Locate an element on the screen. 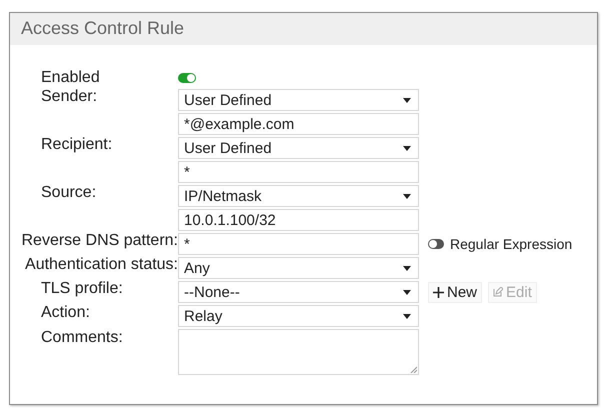 This screenshot has width=610, height=414. dropdown: Relay is located at coordinates (298, 316).